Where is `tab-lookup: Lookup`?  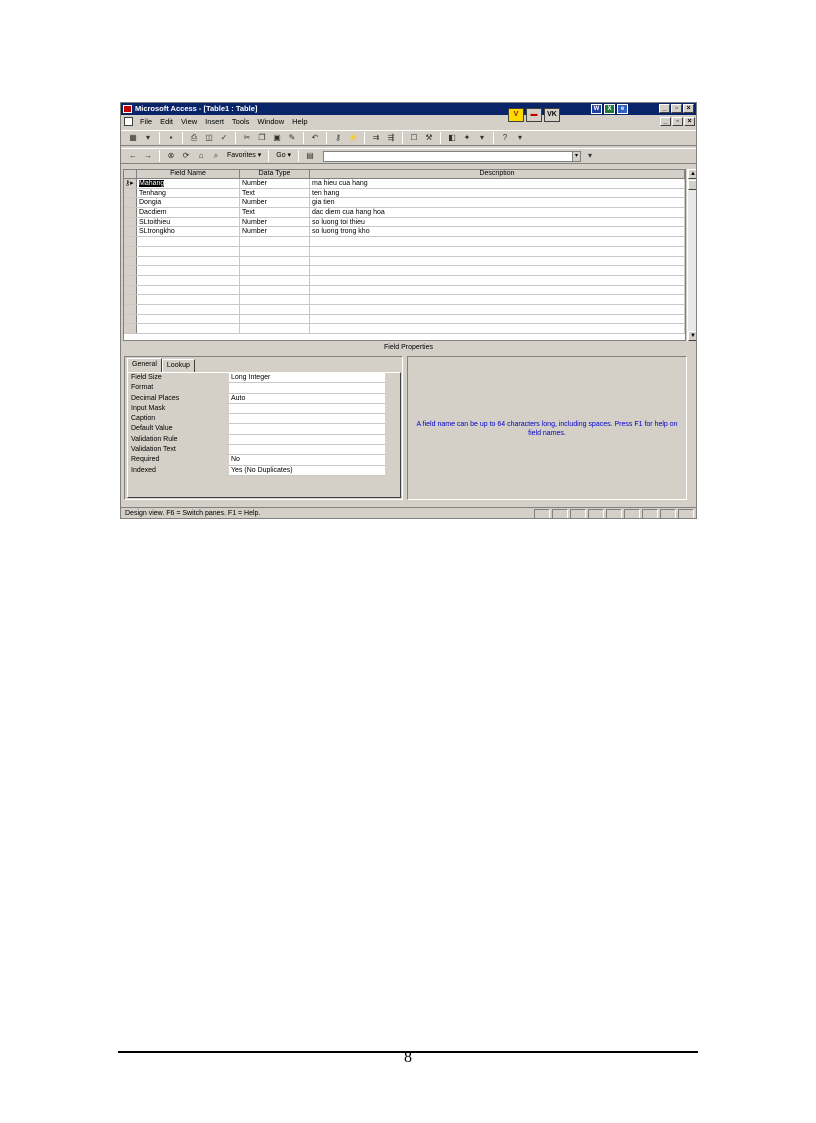 tab-lookup: Lookup is located at coordinates (178, 365).